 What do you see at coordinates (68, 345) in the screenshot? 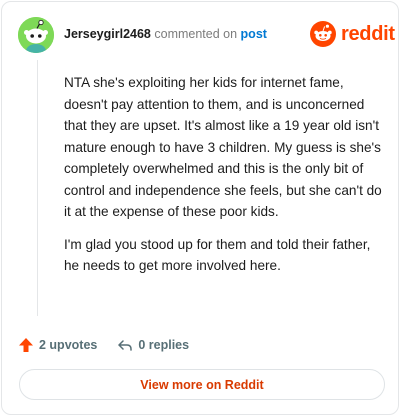
I see `upvote-count: 2 upvotes` at bounding box center [68, 345].